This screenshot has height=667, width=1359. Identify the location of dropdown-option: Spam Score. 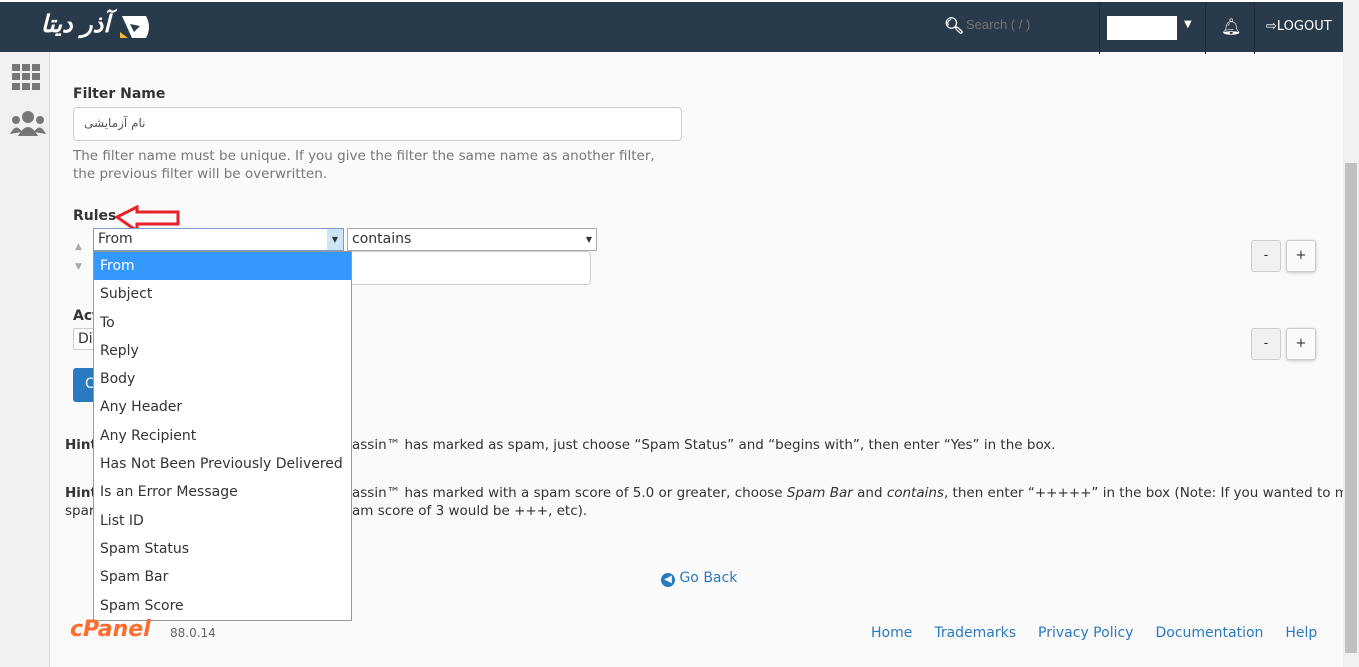
(222, 606).